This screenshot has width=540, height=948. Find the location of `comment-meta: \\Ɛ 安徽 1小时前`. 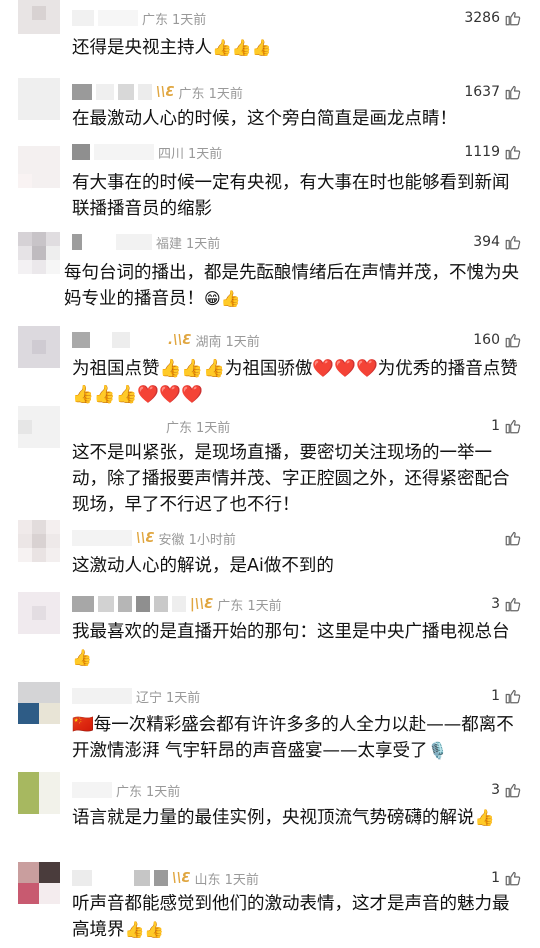

comment-meta: \\Ɛ 安徽 1小时前 is located at coordinates (154, 538).